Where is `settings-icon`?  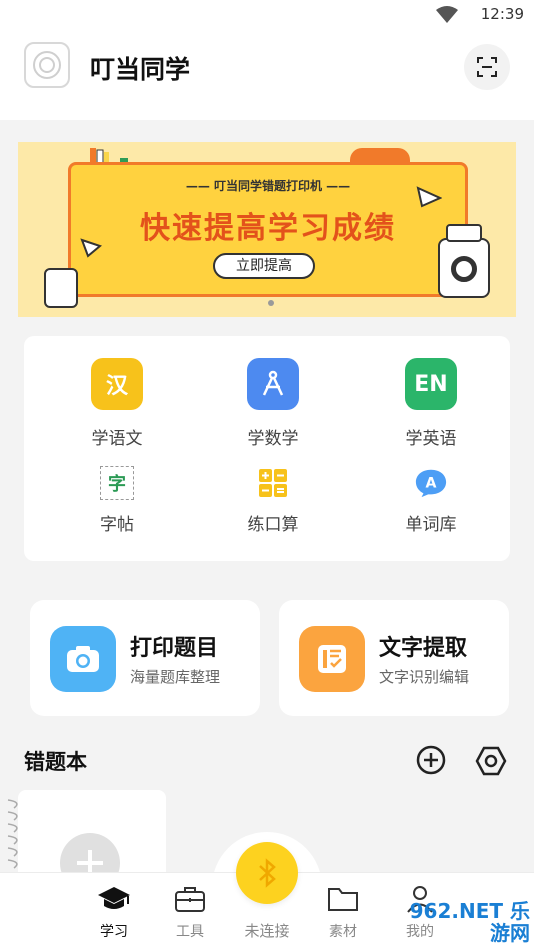
settings-icon is located at coordinates (491, 761).